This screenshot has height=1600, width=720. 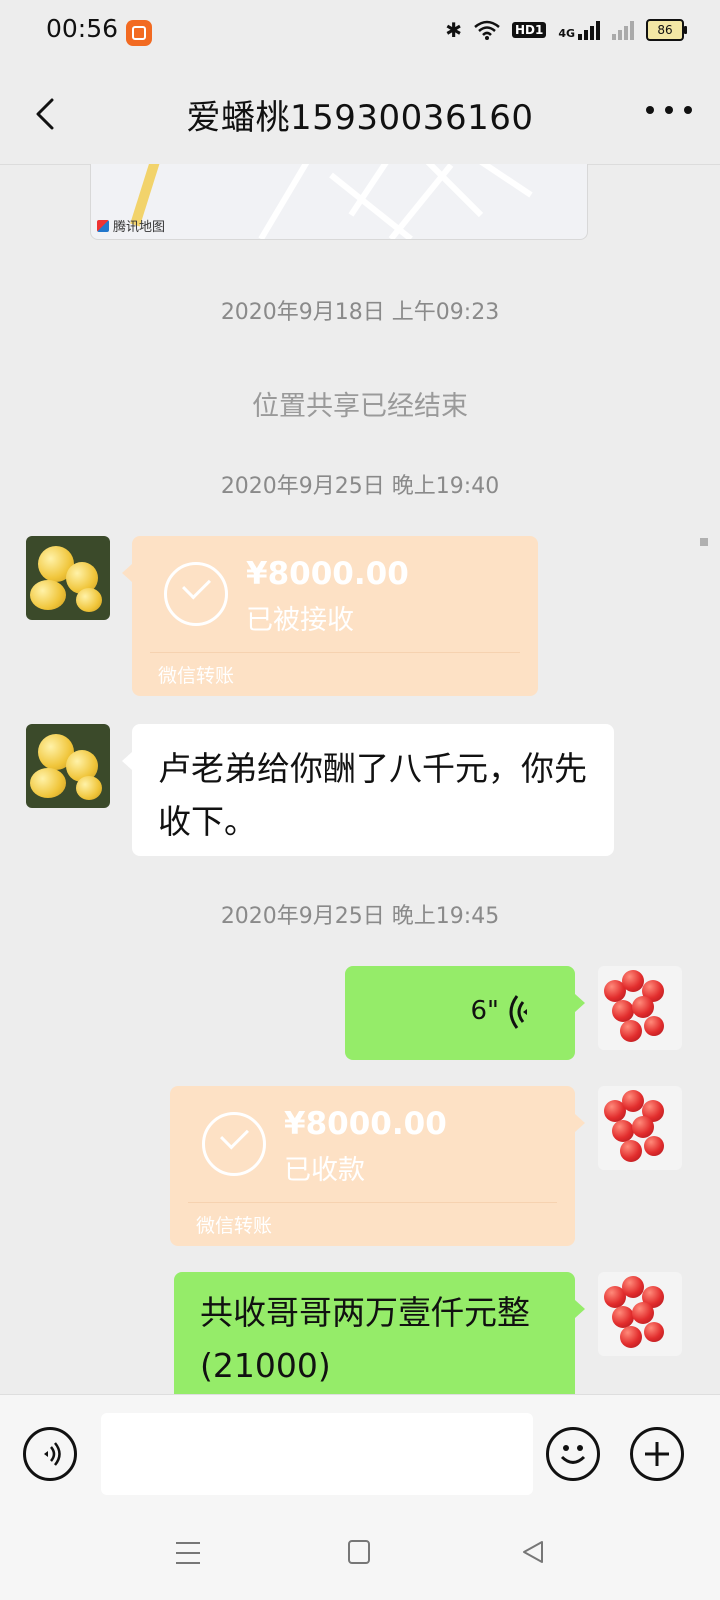 What do you see at coordinates (359, 1552) in the screenshot?
I see `nav-home-icon` at bounding box center [359, 1552].